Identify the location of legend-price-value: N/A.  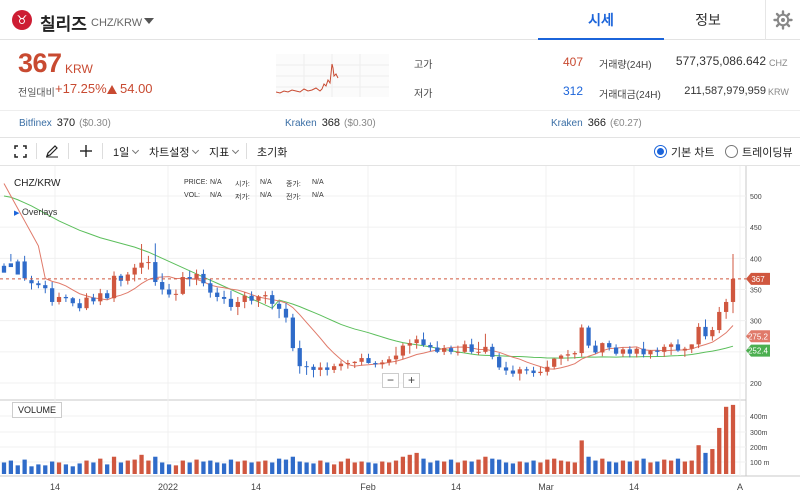
(216, 182).